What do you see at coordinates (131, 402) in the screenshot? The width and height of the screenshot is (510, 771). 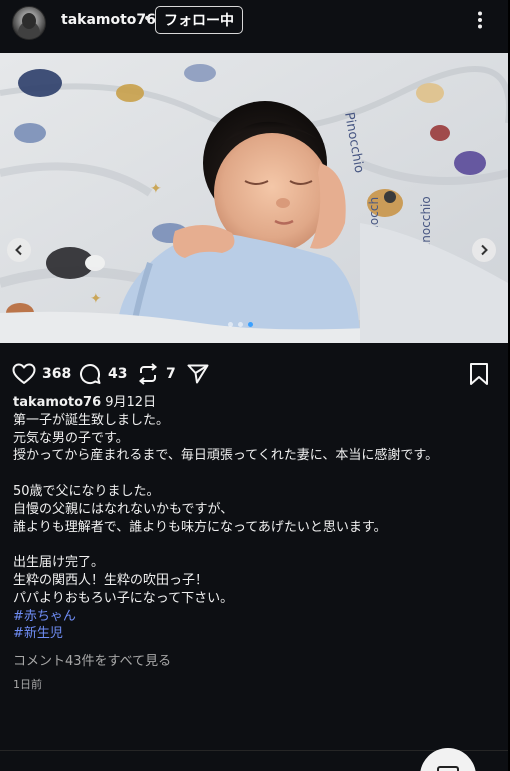 I see `caption-date: 9月12日` at bounding box center [131, 402].